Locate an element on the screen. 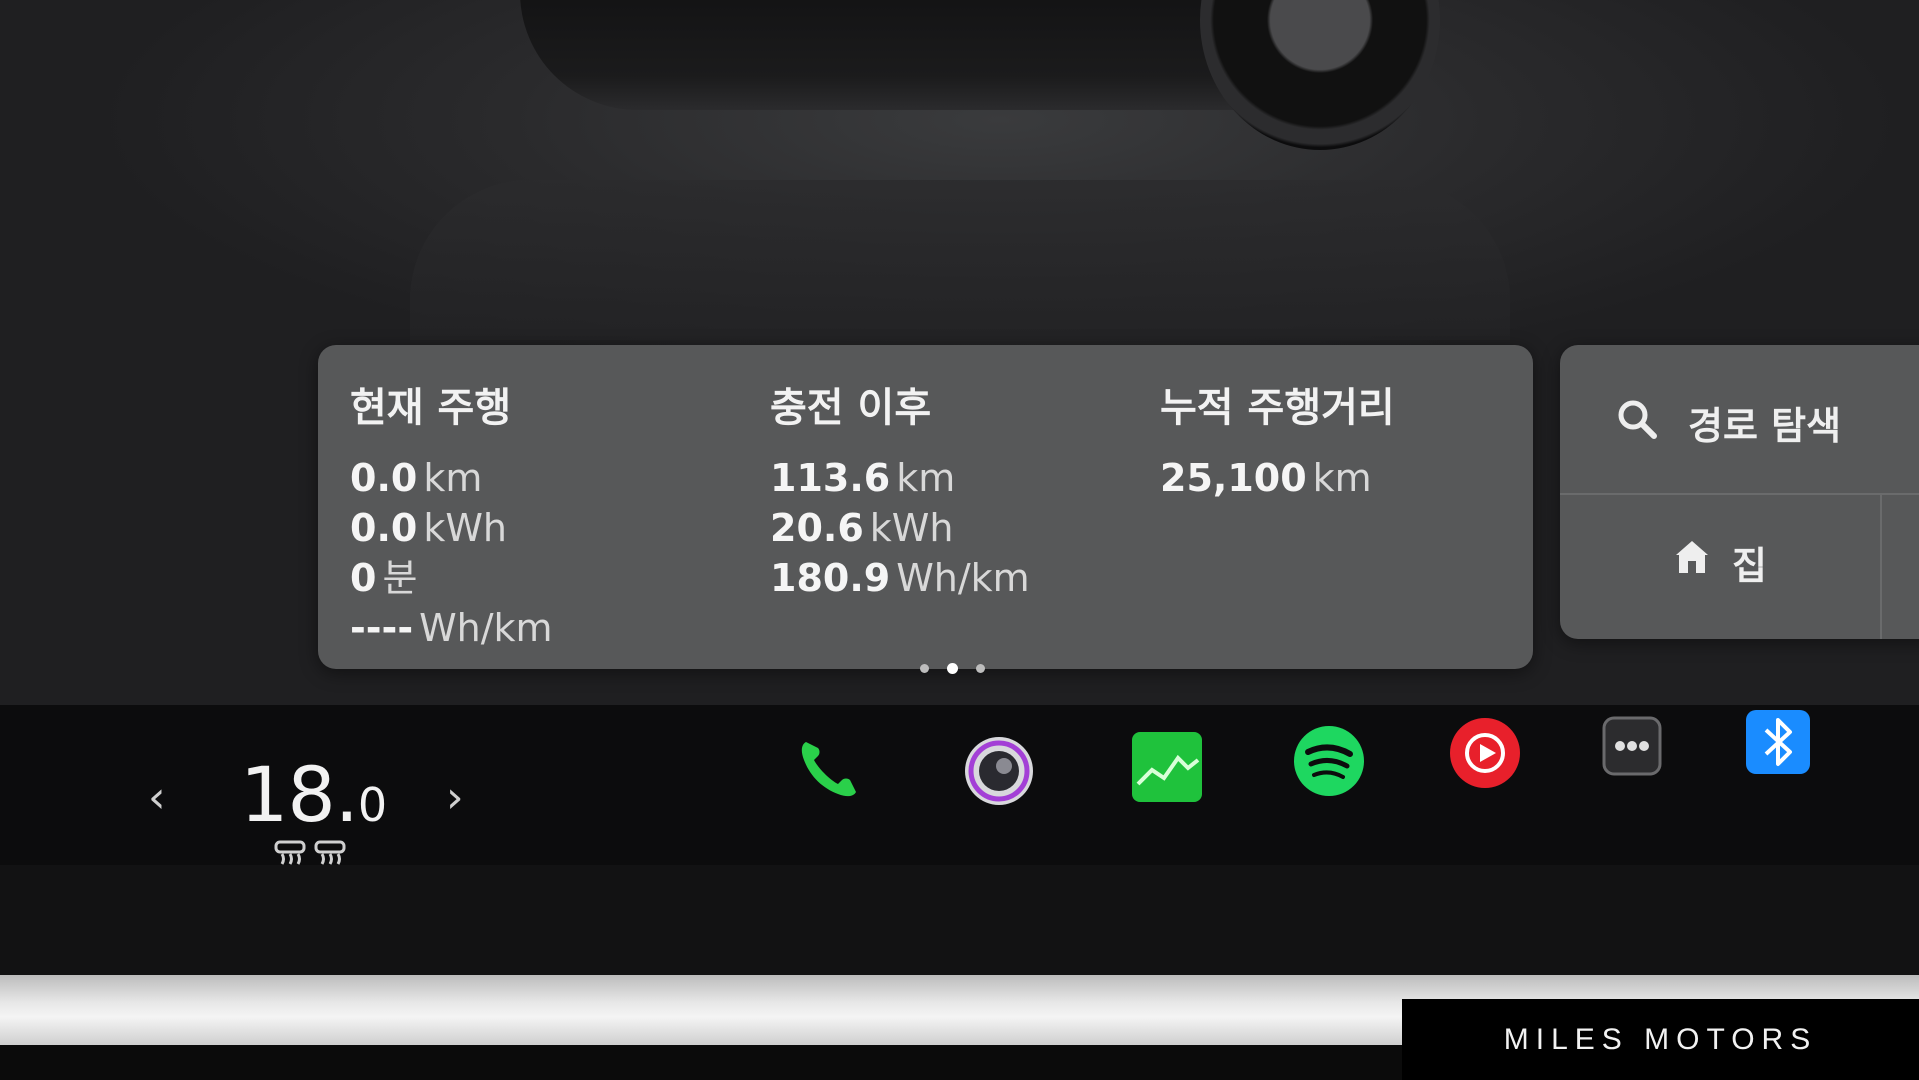 The image size is (1919, 1080). odometer-value: 25,100 km is located at coordinates (1277, 478).